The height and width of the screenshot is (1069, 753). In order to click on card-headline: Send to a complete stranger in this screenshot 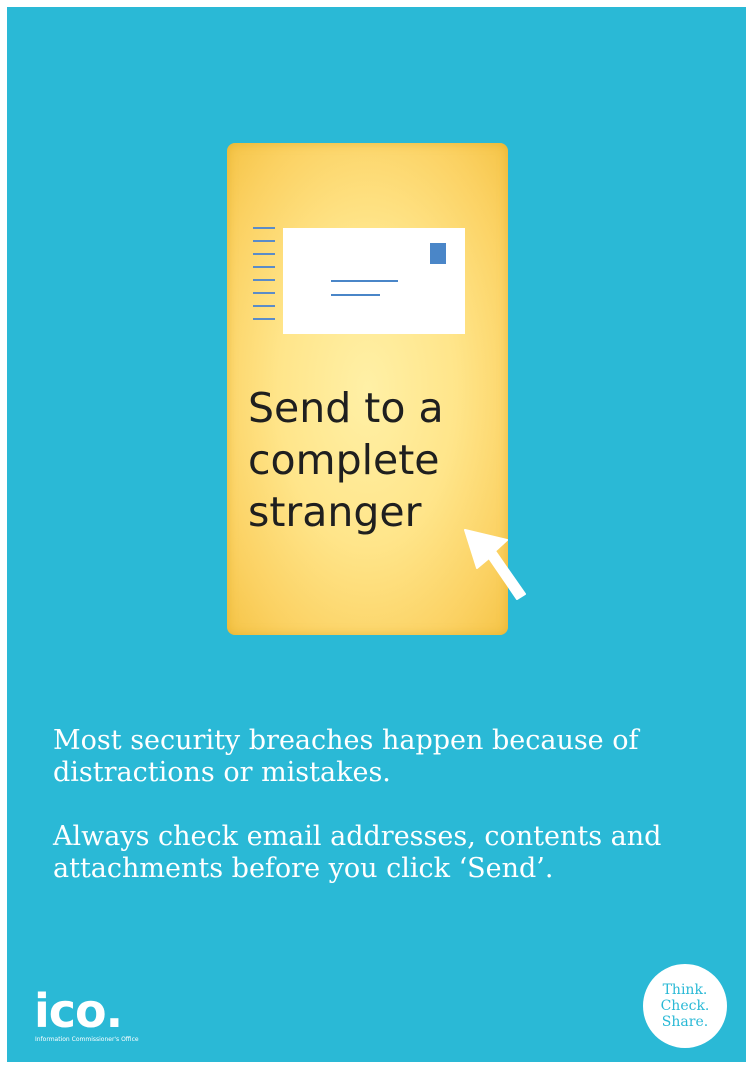, I will do `click(373, 460)`.